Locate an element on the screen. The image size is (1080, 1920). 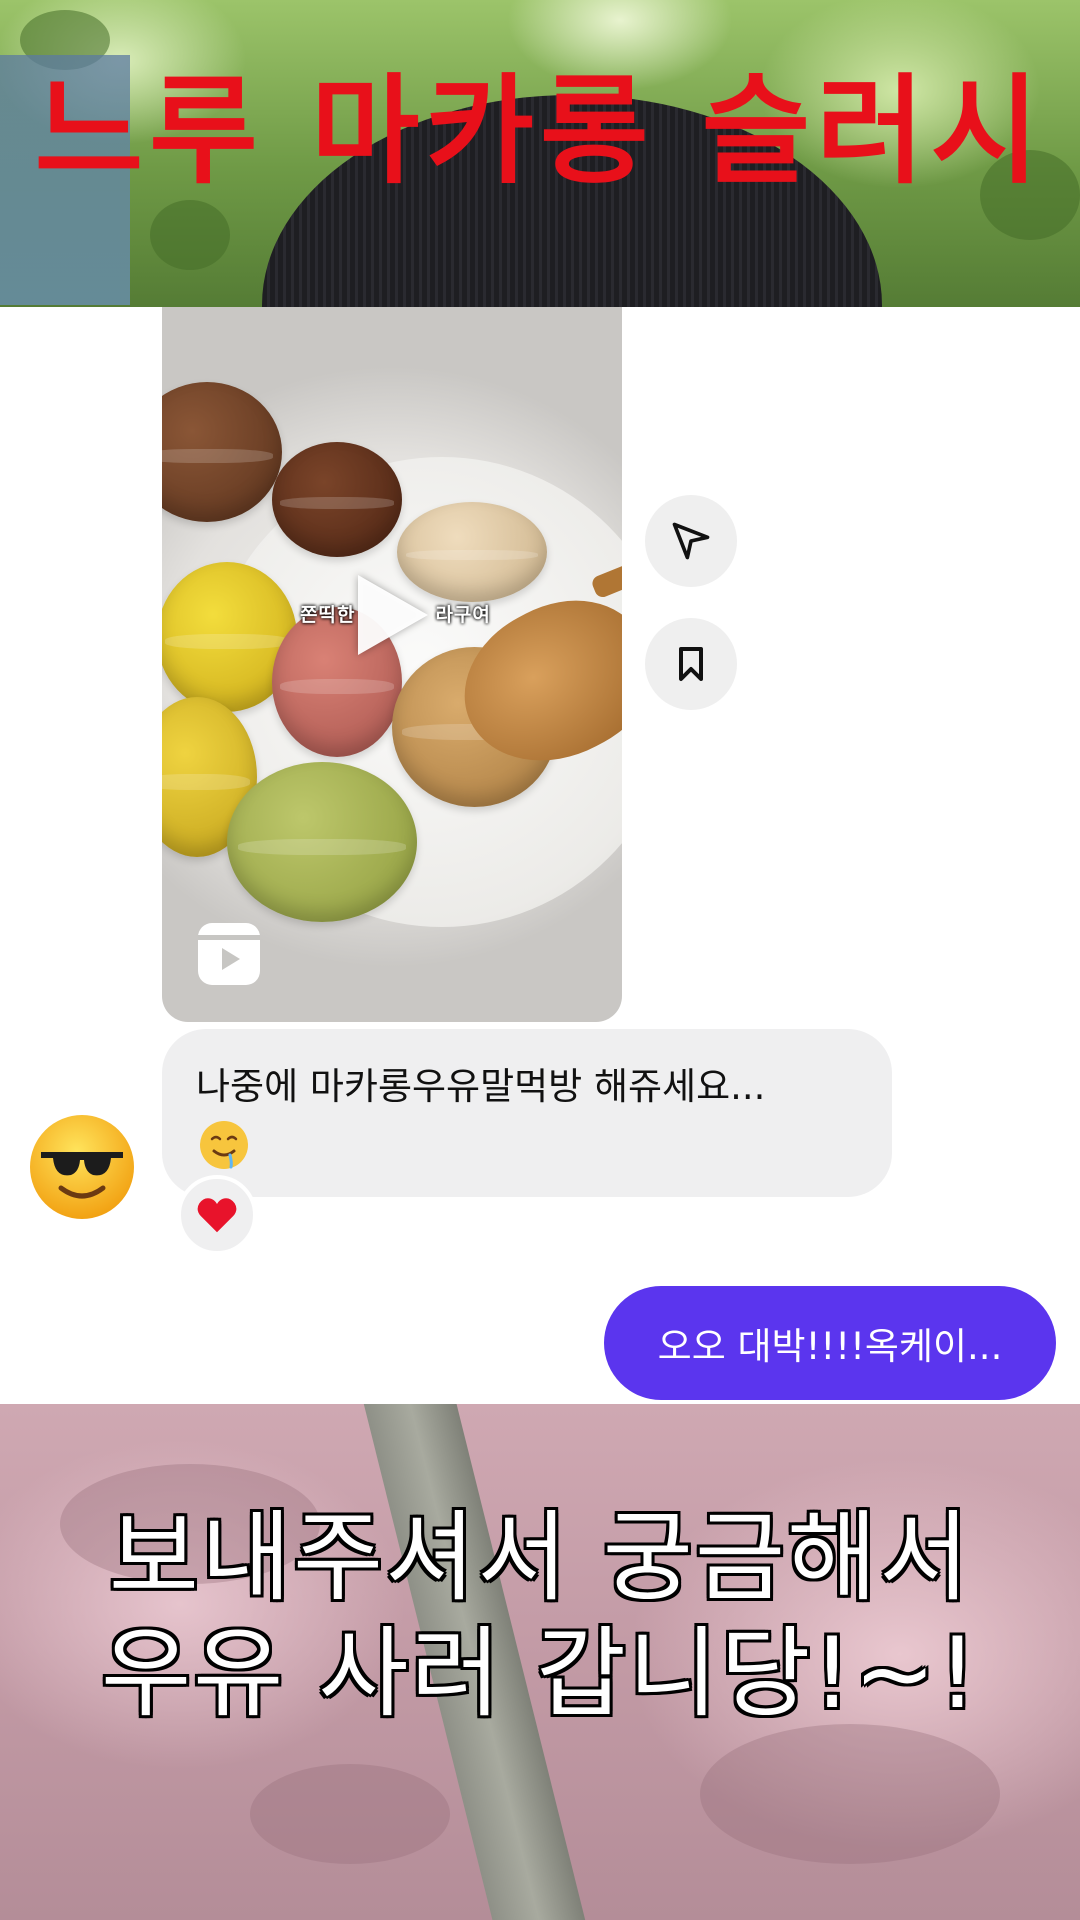
heart-reaction is located at coordinates (217, 1215).